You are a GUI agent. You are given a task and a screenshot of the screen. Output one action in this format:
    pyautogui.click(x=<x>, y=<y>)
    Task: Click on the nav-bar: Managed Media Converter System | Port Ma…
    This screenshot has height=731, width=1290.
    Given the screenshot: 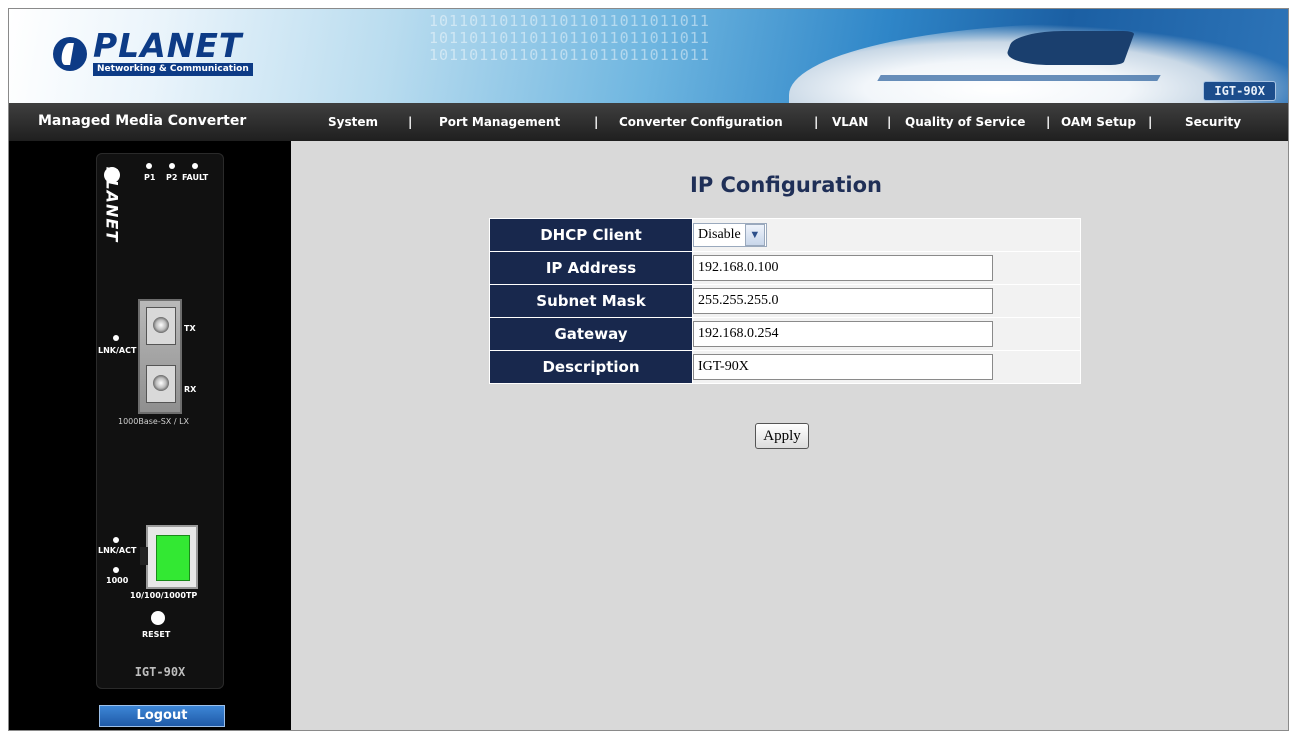 What is the action you would take?
    pyautogui.click(x=648, y=122)
    